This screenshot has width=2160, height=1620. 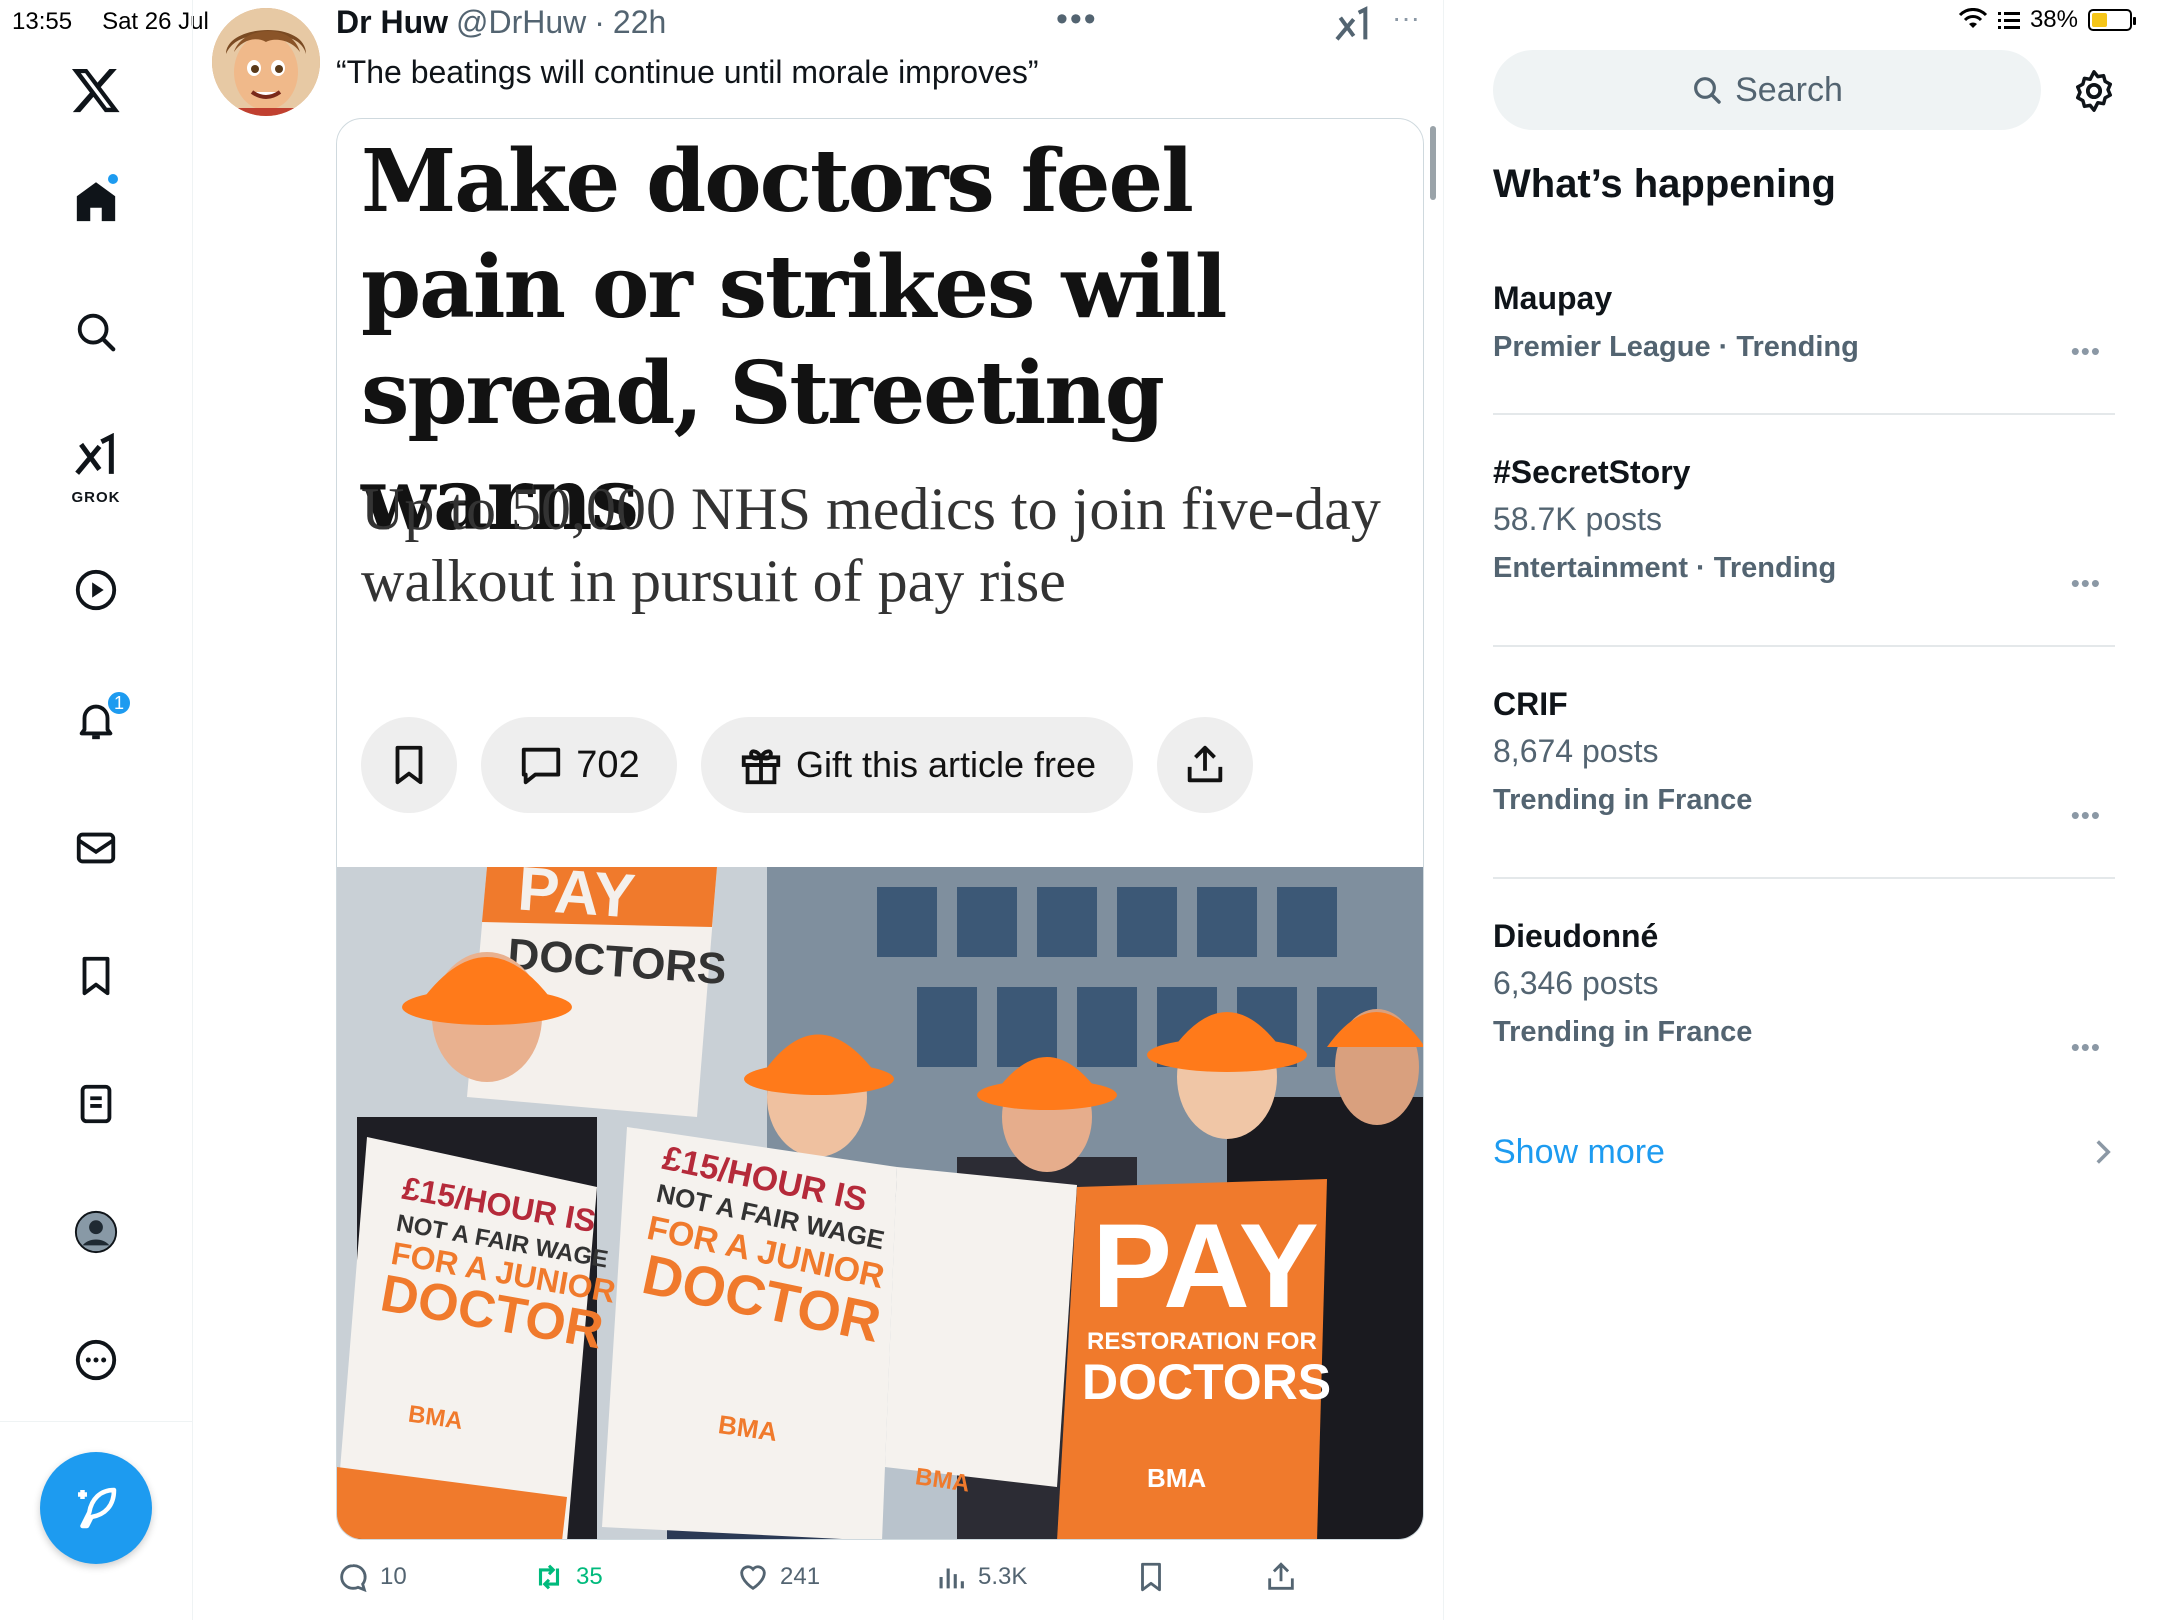 I want to click on trend-item: Maupay Premier League · Trending •••, so click(x=1804, y=323).